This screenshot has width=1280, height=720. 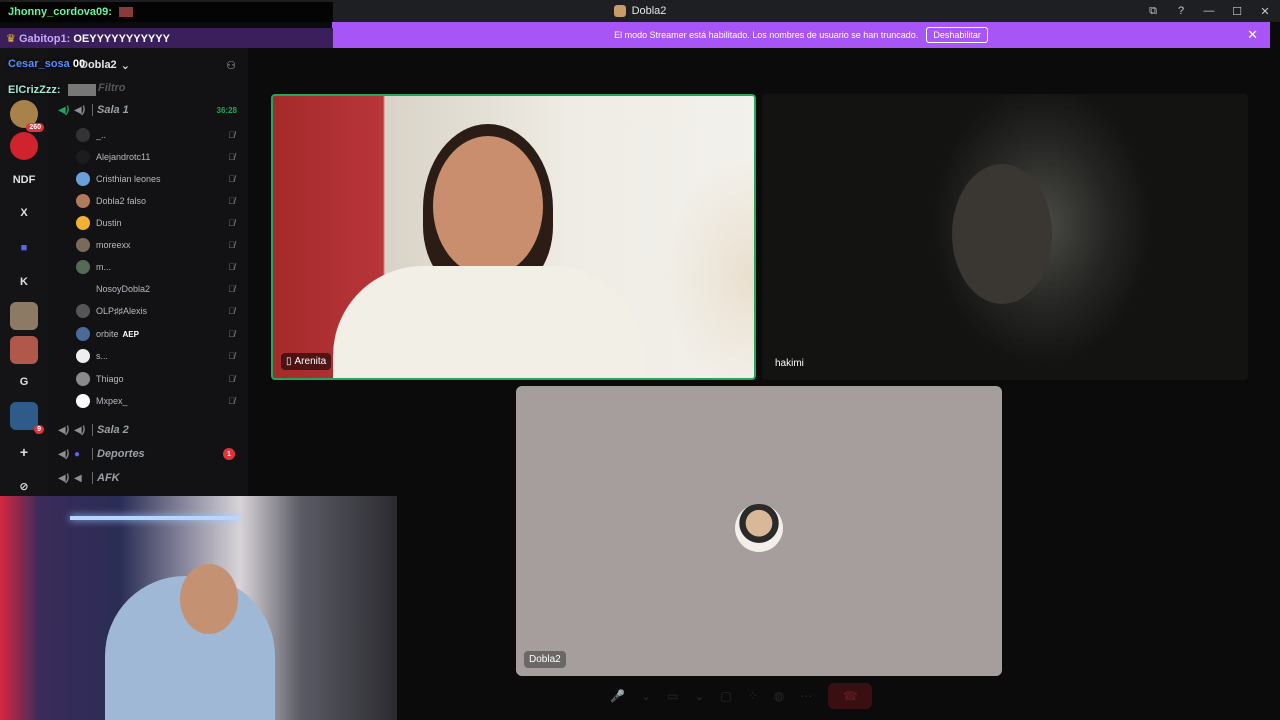 I want to click on member-row: m... 🎙̸, so click(x=158, y=267).